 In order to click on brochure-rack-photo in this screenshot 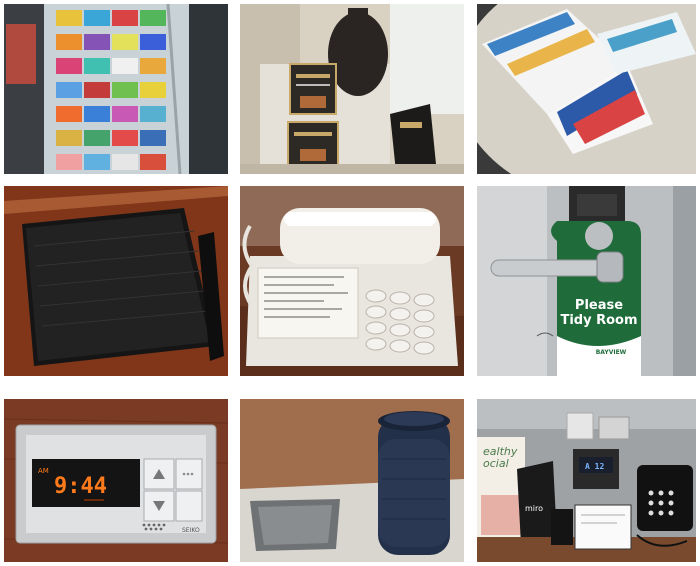, I will do `click(116, 89)`.